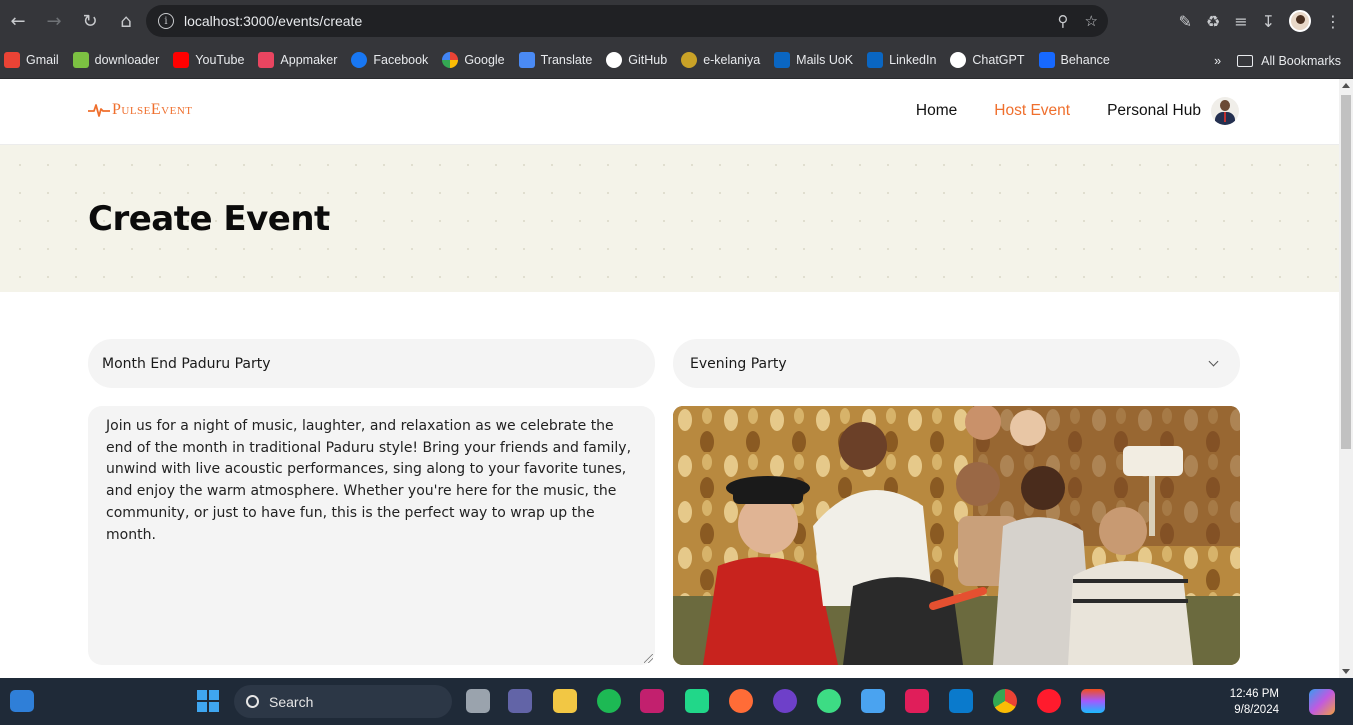 This screenshot has height=725, width=1353. Describe the element at coordinates (697, 701) in the screenshot. I see `pycharm-icon` at that location.